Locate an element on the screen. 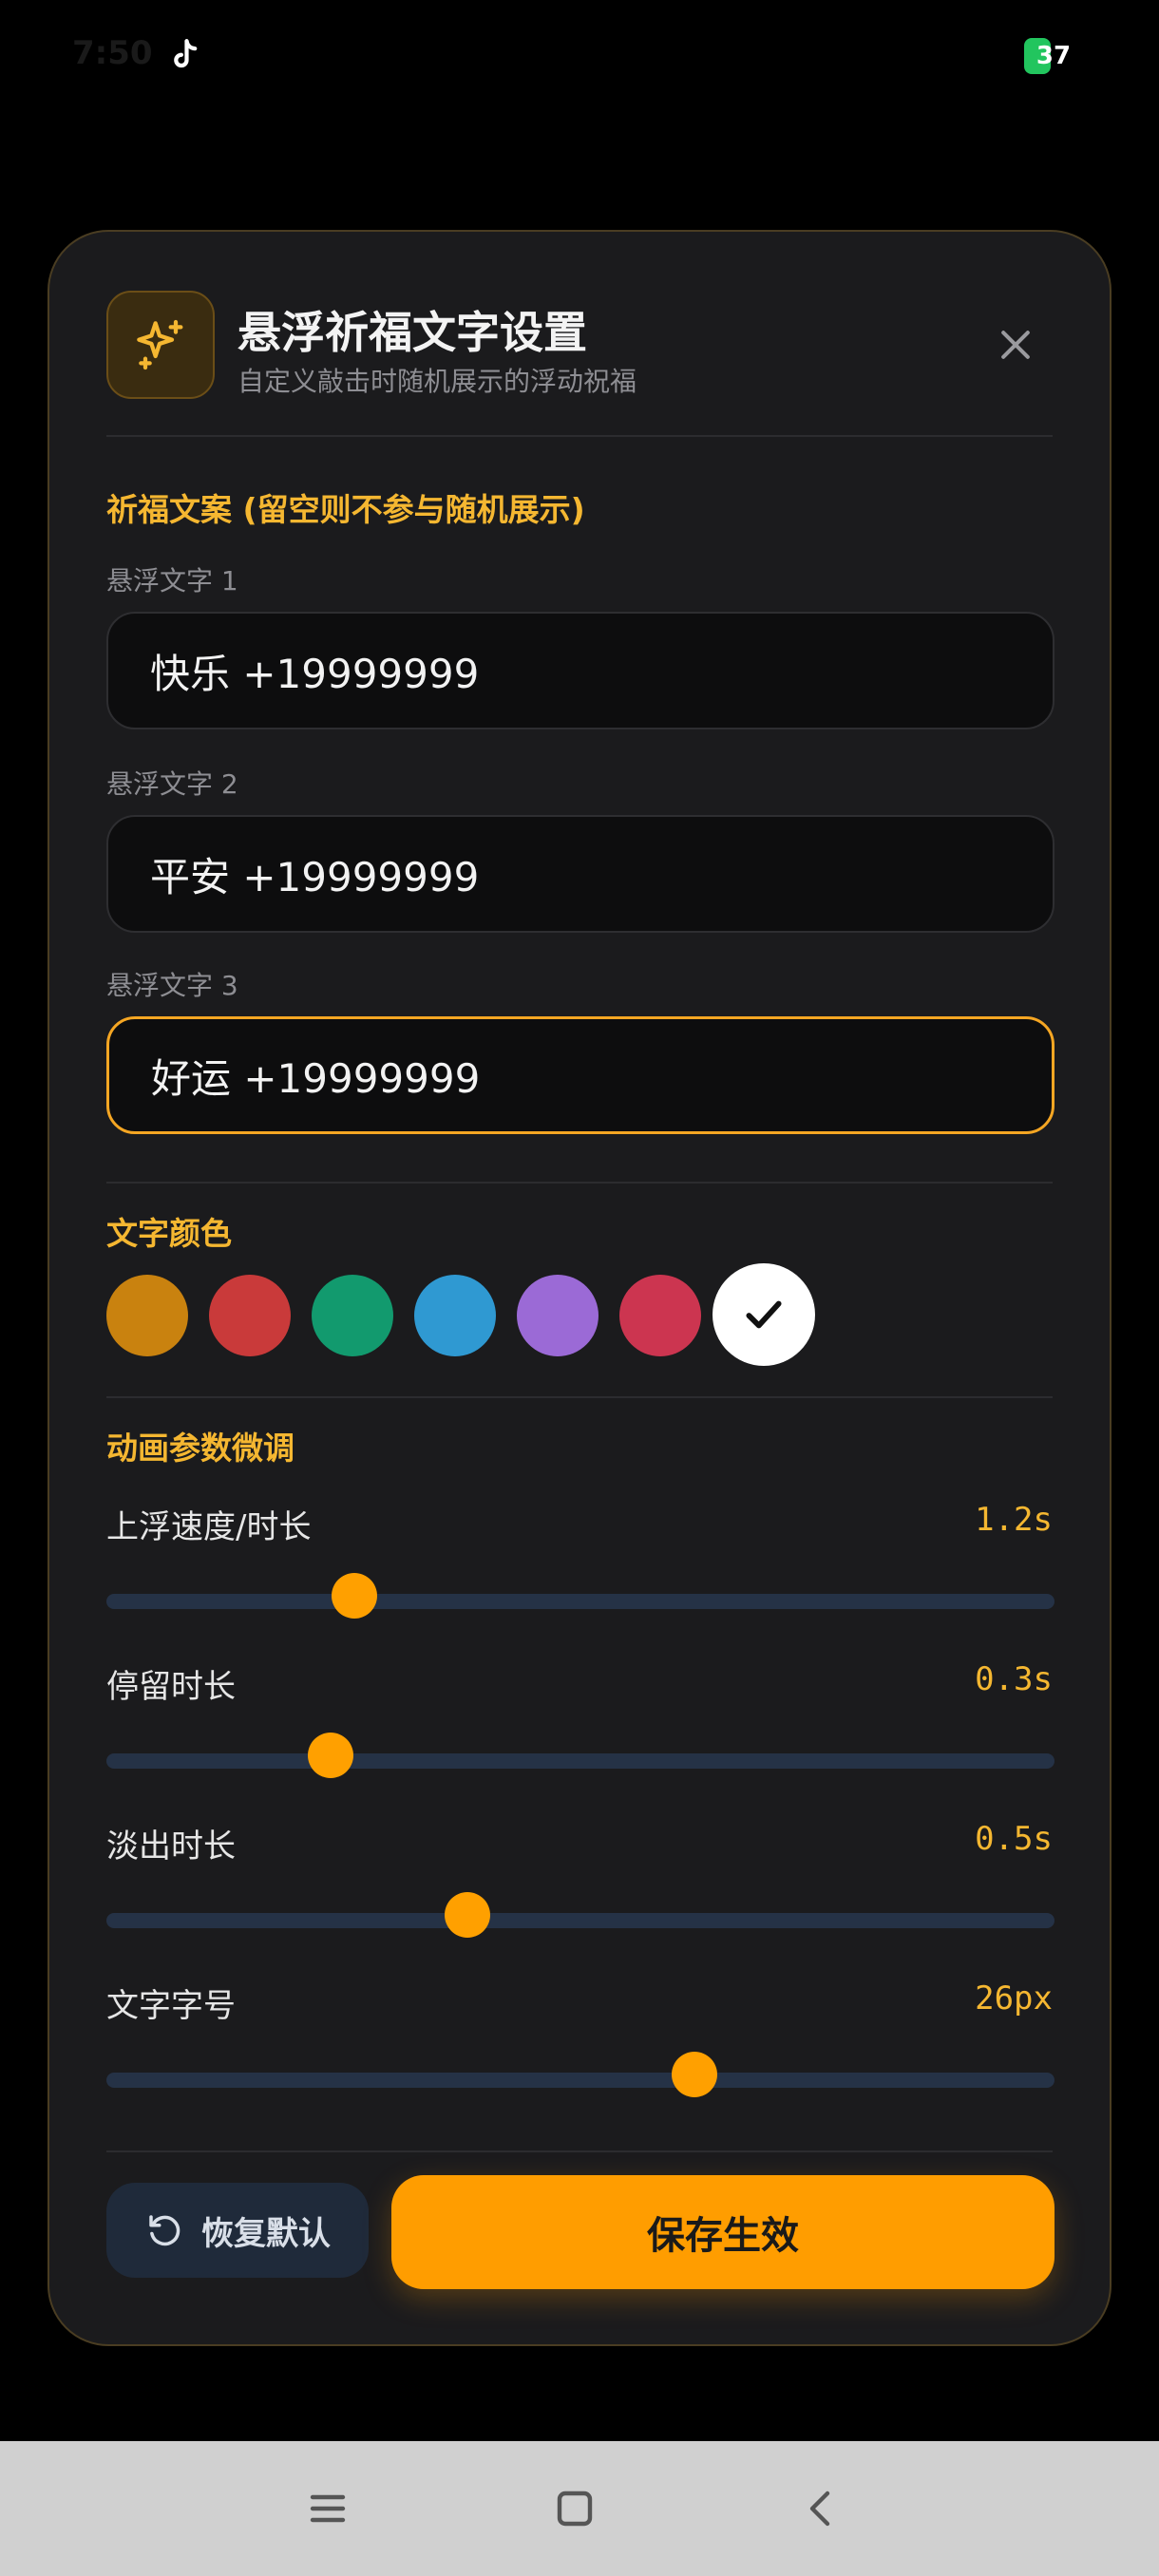 Image resolution: width=1159 pixels, height=2576 pixels. status-icons: 37 is located at coordinates (1053, 56).